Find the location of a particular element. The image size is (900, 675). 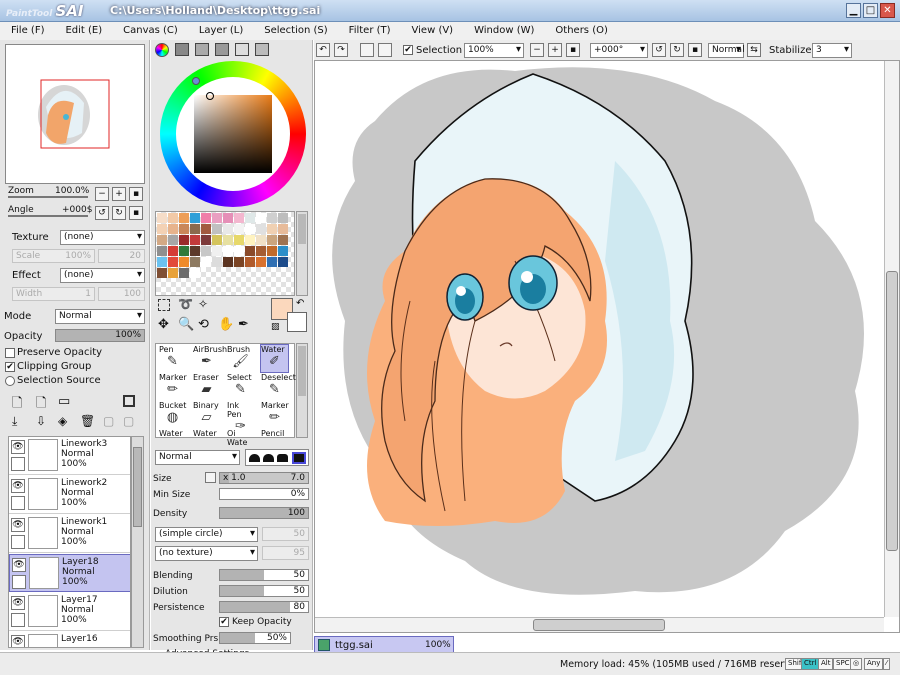

effect-width: Width 1 is located at coordinates (53, 294).